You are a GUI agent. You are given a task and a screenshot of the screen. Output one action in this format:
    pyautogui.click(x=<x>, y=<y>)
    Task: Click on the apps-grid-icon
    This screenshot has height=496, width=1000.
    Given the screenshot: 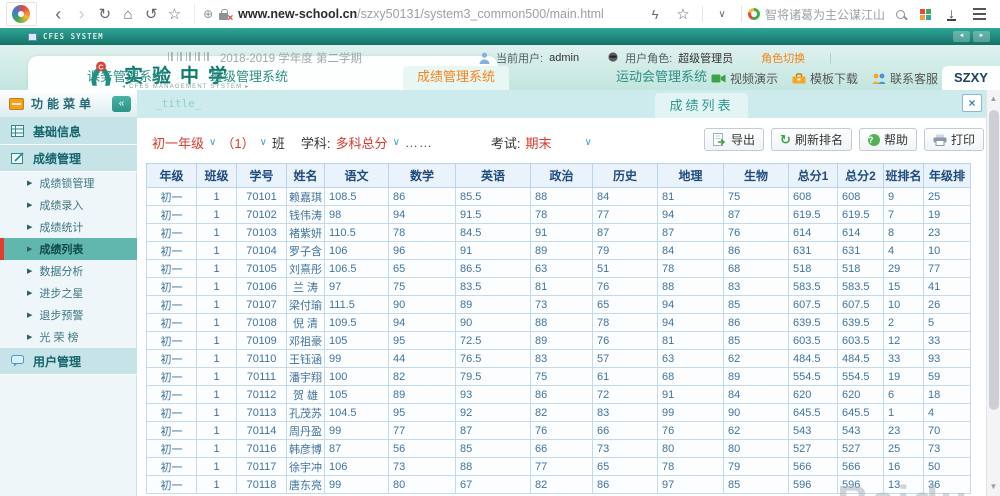 What is the action you would take?
    pyautogui.click(x=926, y=14)
    